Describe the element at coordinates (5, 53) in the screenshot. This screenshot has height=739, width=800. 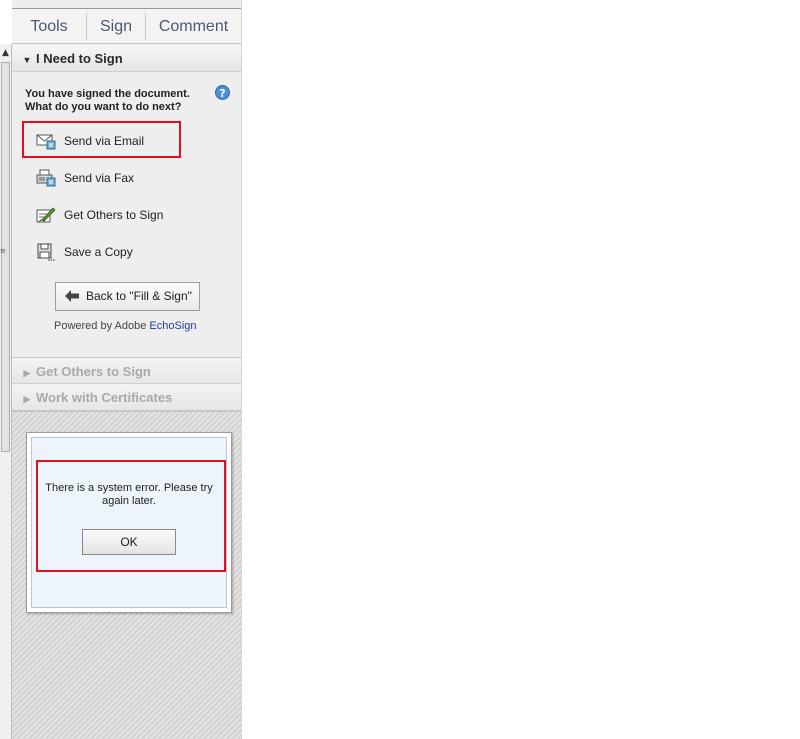
I see `scroll-up-arrow-icon: ▲` at that location.